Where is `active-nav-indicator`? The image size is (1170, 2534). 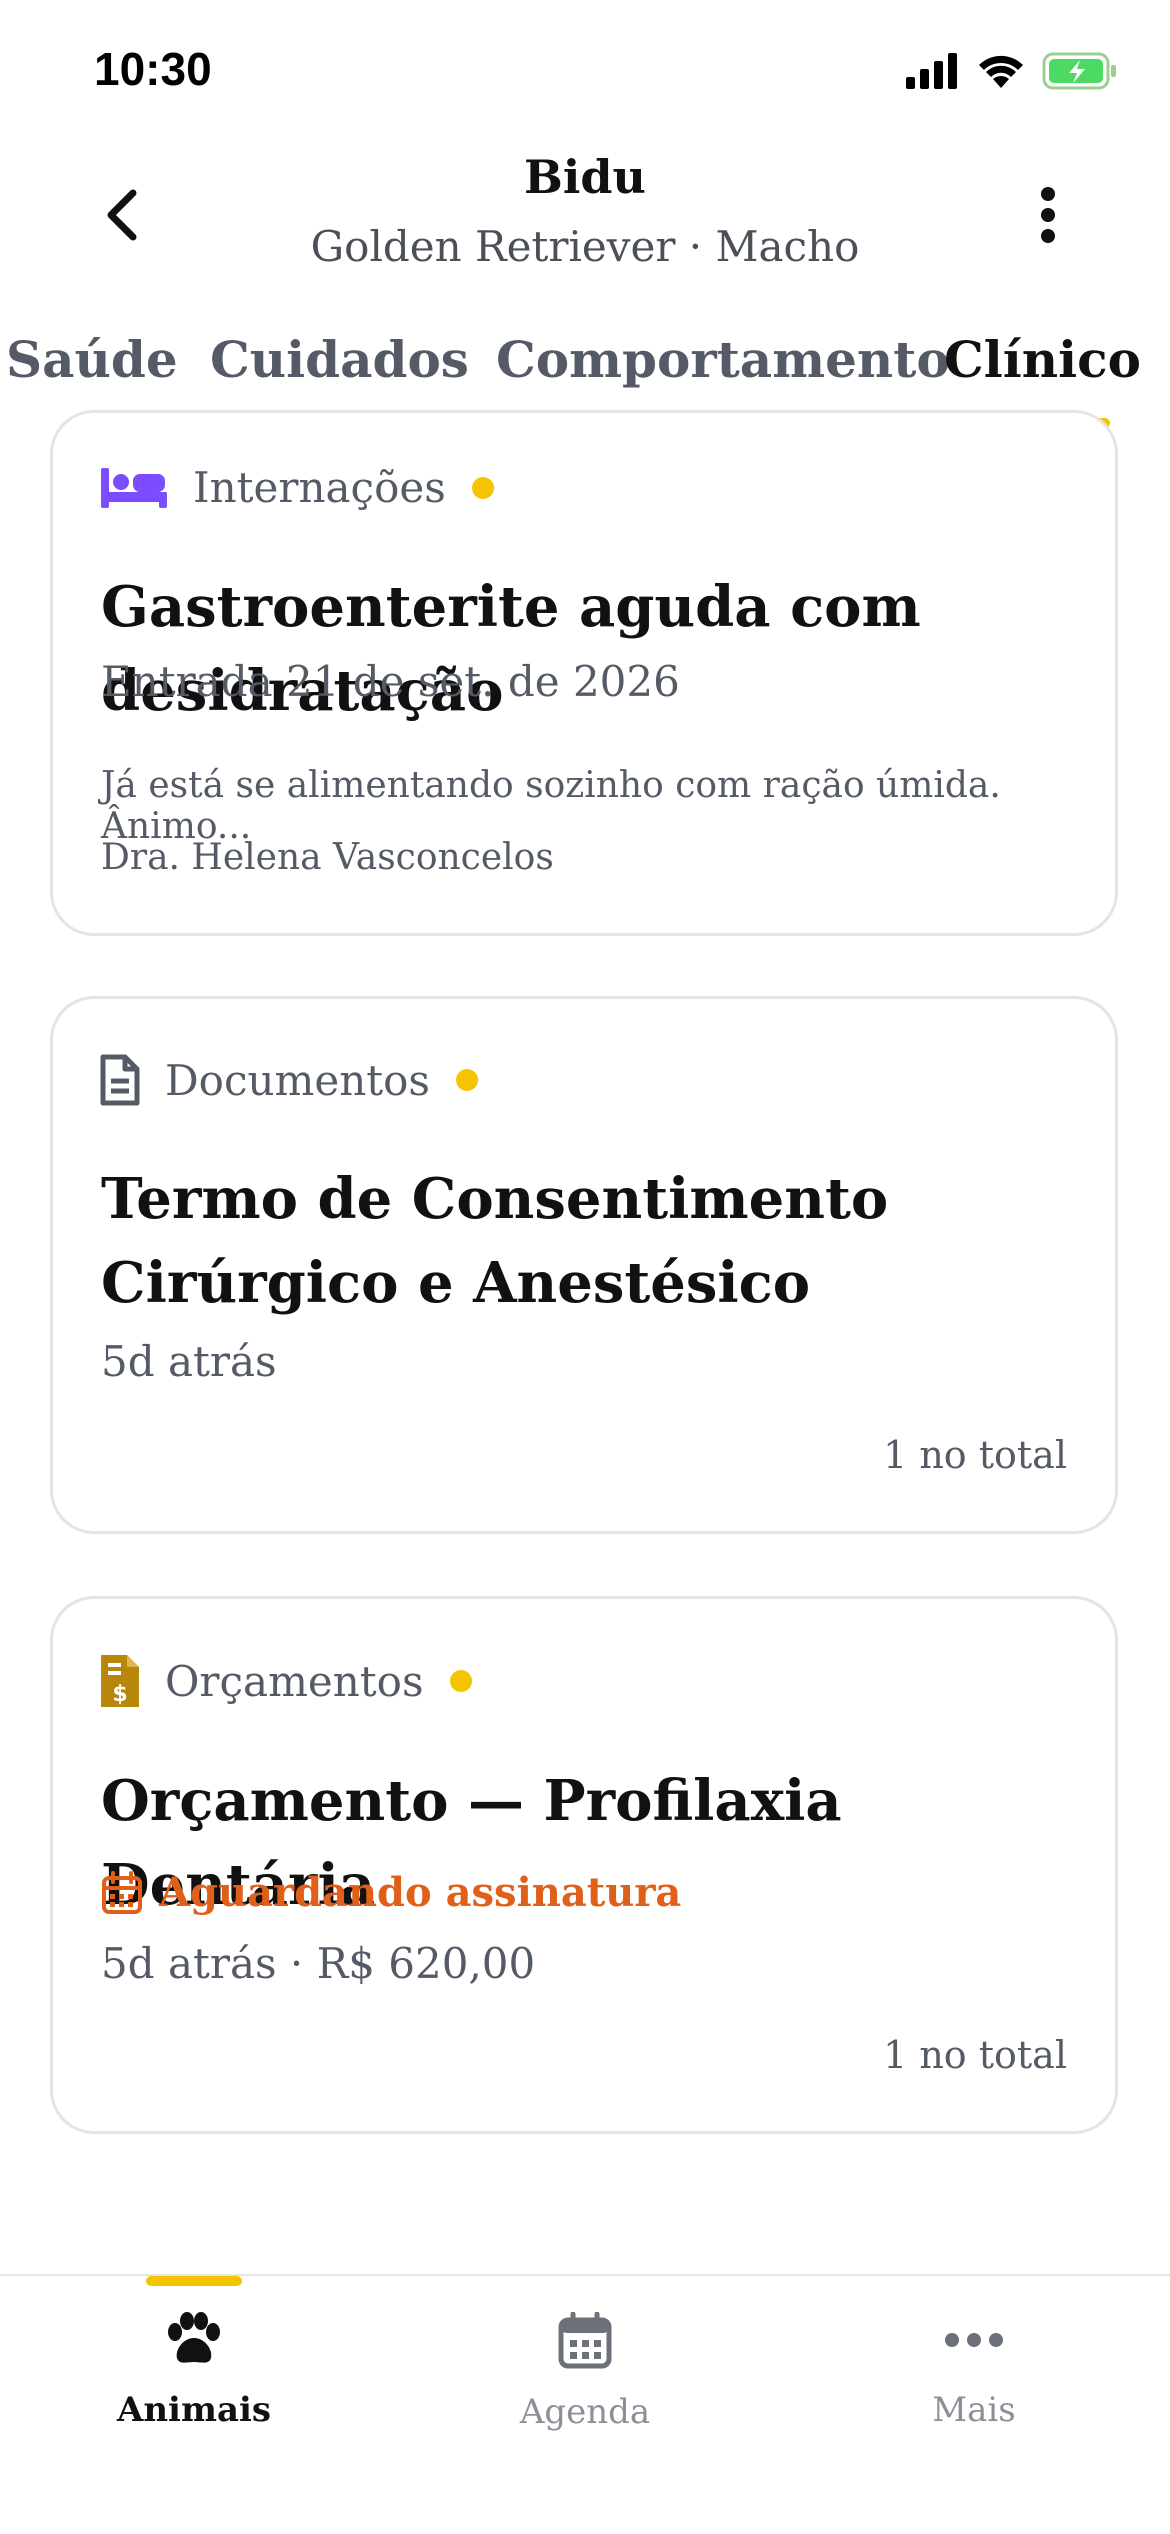 active-nav-indicator is located at coordinates (194, 2281).